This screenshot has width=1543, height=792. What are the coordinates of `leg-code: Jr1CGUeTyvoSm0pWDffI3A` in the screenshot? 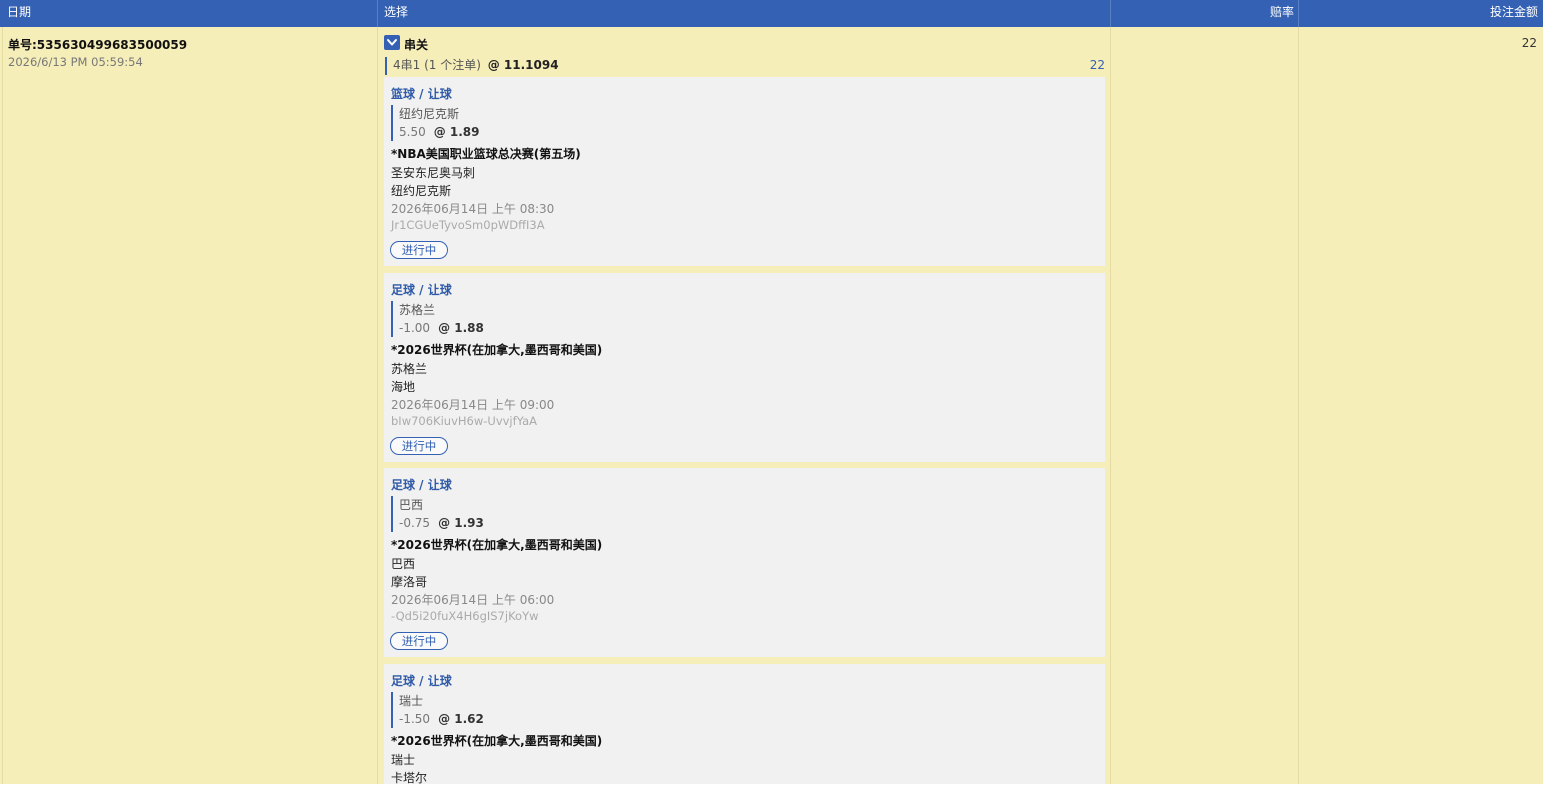 It's located at (468, 225).